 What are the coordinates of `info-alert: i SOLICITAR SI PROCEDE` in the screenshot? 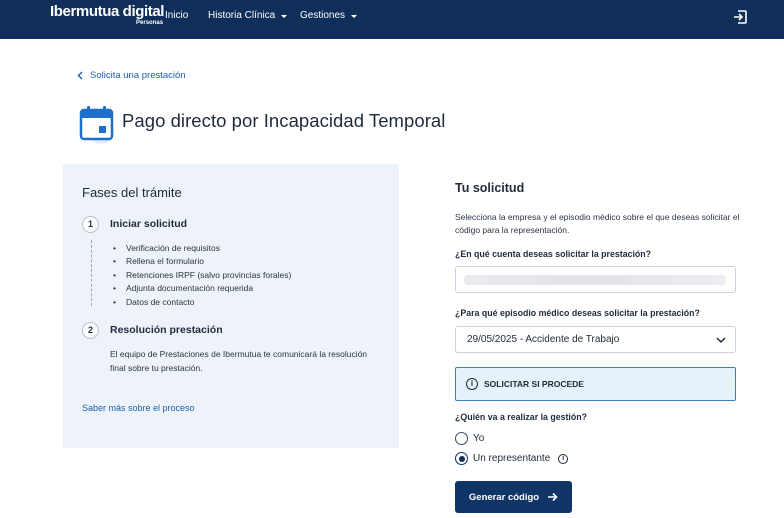 It's located at (595, 384).